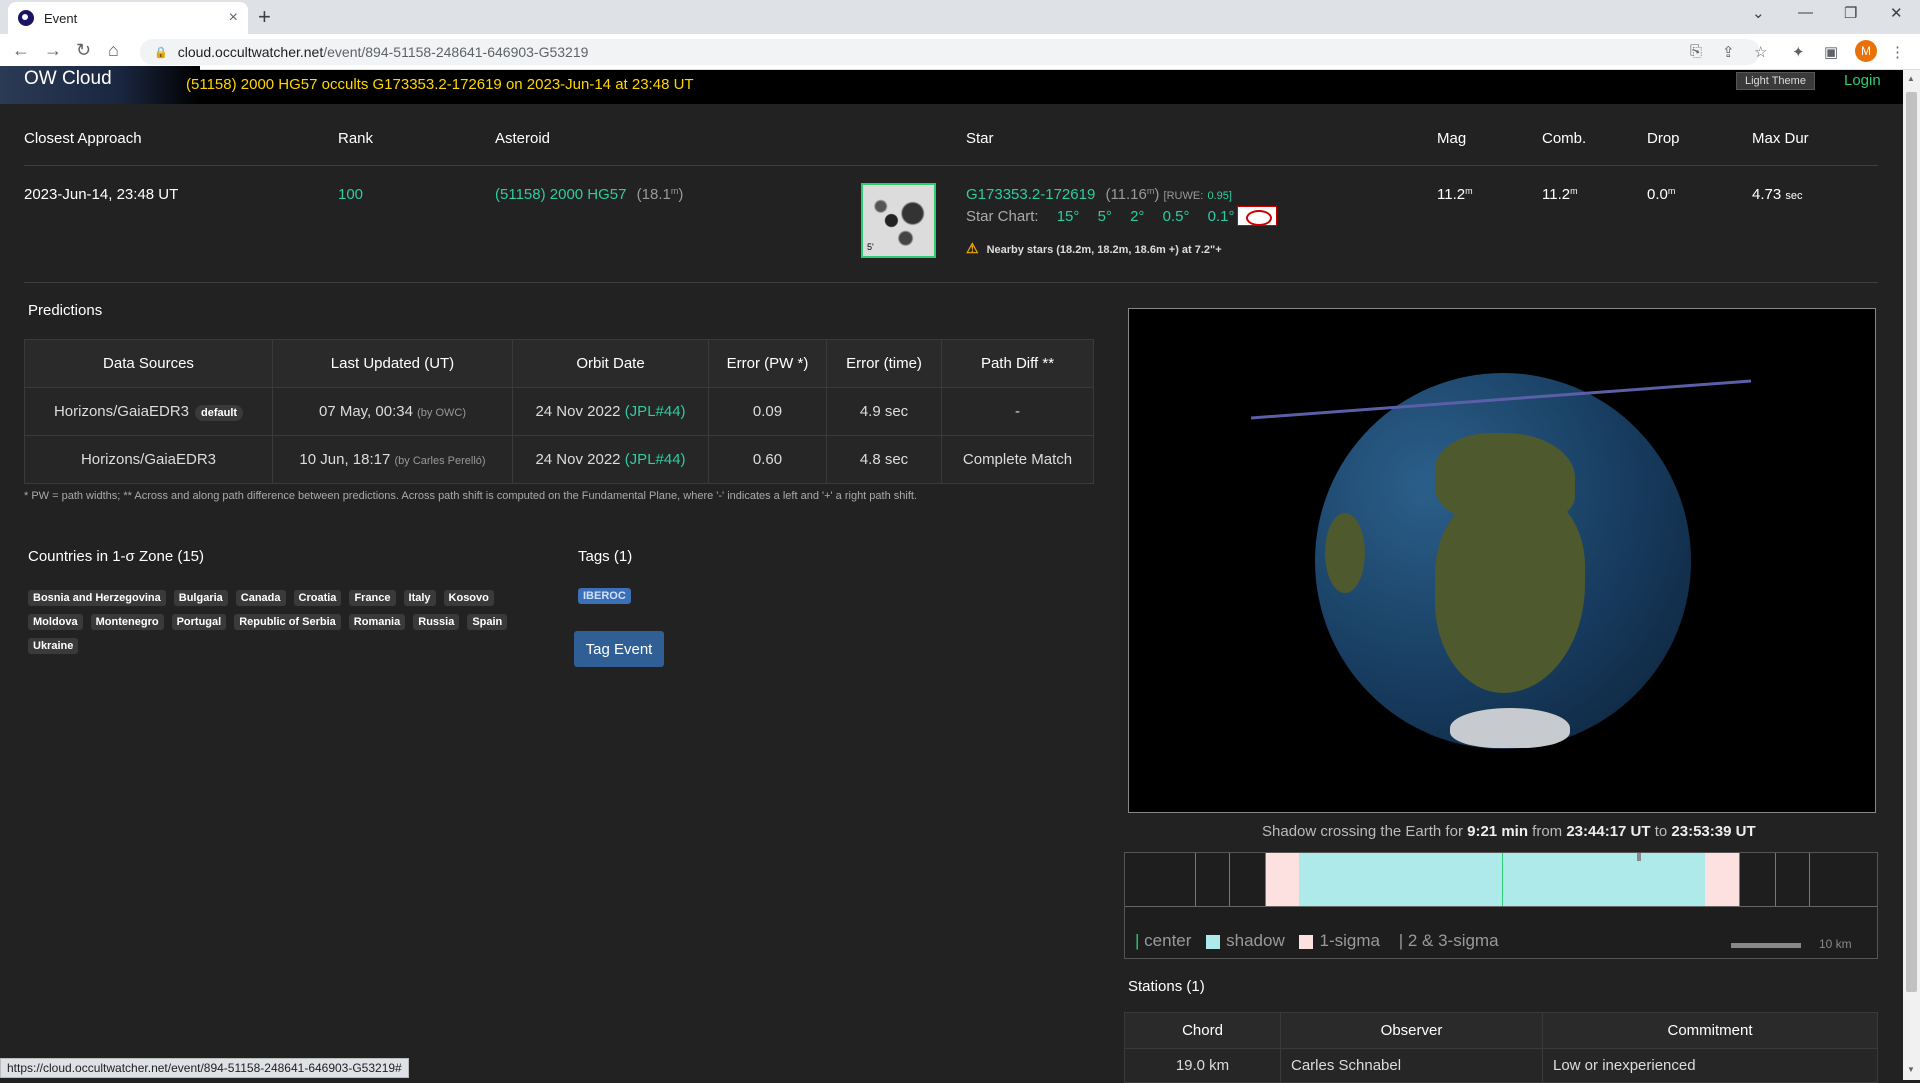 This screenshot has width=1920, height=1083. What do you see at coordinates (200, 598) in the screenshot?
I see `country-chip: Bulgaria` at bounding box center [200, 598].